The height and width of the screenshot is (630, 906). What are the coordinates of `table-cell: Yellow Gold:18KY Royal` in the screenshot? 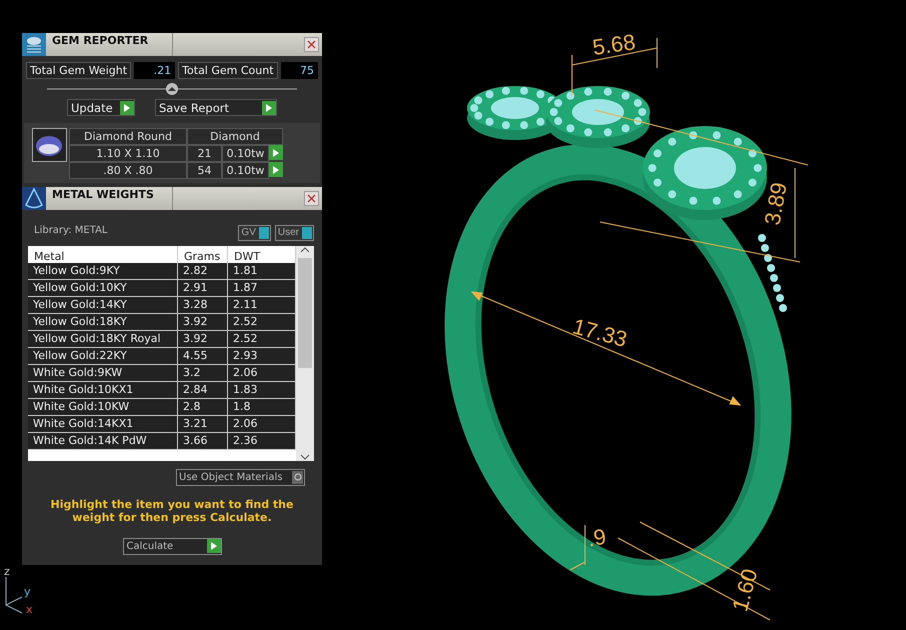 It's located at (103, 339).